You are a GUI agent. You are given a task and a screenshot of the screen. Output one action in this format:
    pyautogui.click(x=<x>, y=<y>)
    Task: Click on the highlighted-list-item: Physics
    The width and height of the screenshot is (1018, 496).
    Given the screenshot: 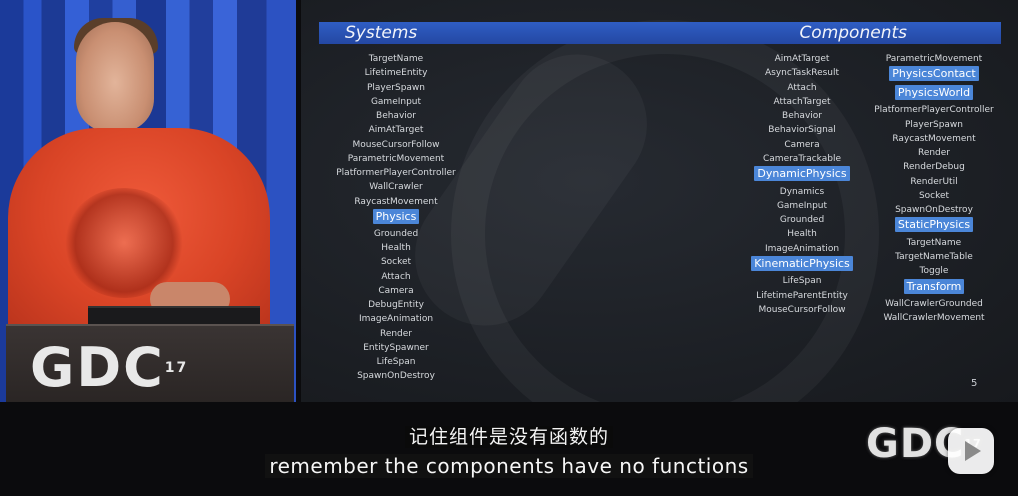 What is the action you would take?
    pyautogui.click(x=396, y=217)
    